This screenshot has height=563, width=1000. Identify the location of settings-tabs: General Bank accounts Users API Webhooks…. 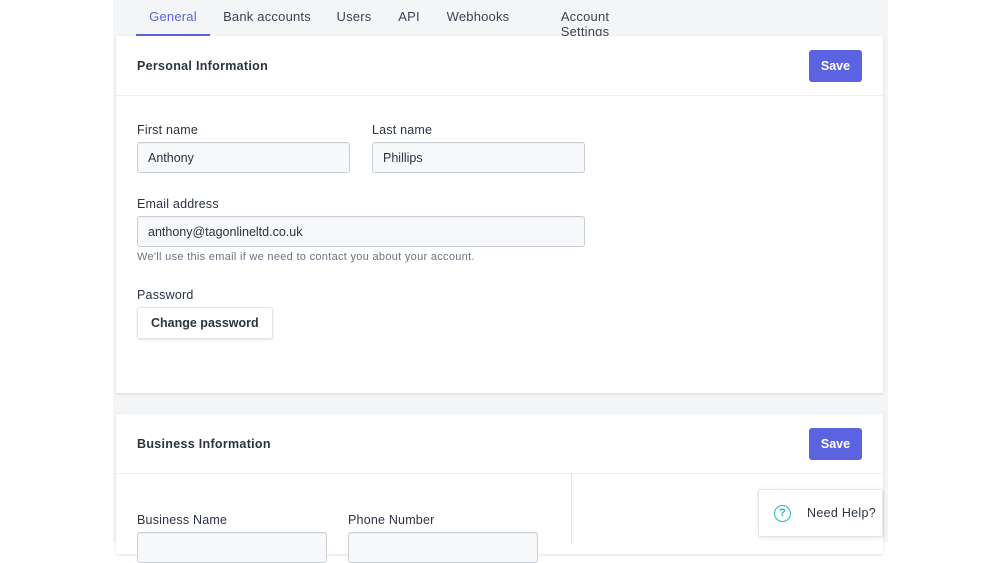
(500, 19).